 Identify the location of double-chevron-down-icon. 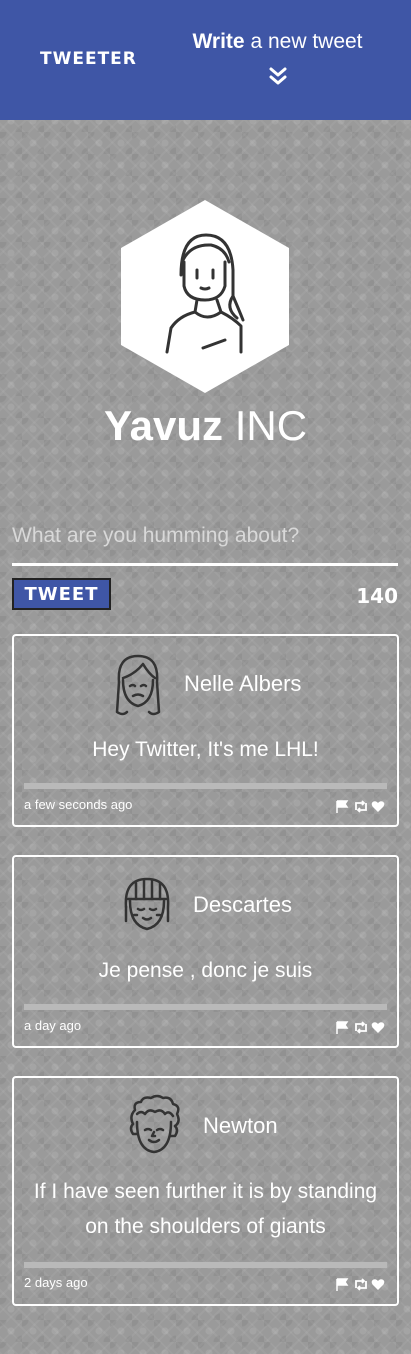
(278, 76).